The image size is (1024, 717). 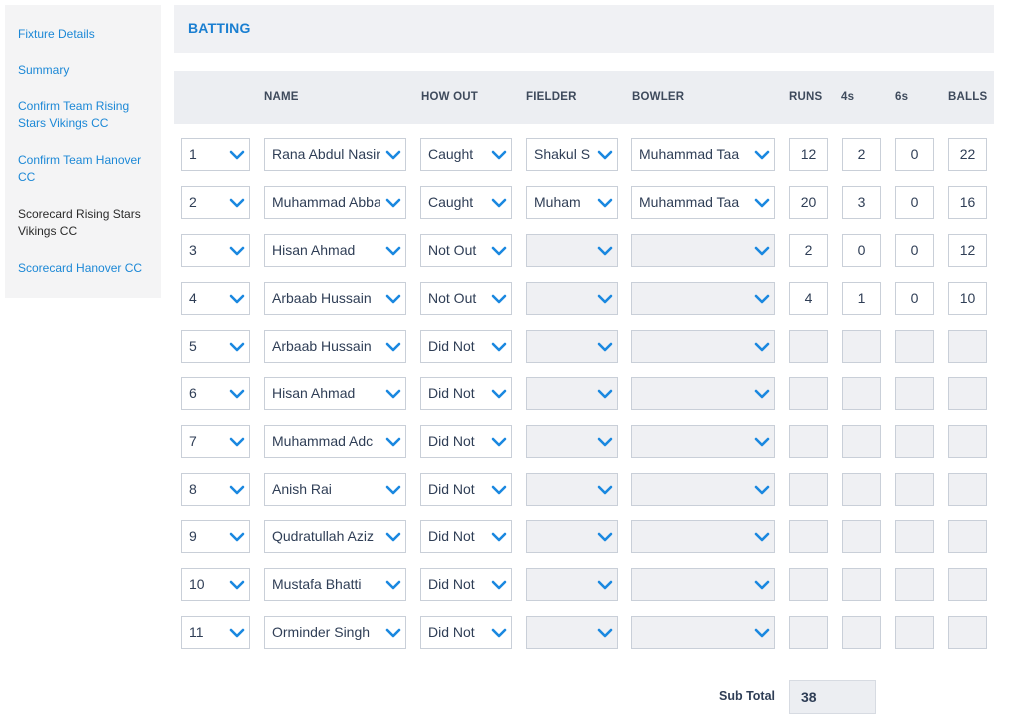 What do you see at coordinates (335, 584) in the screenshot?
I see `name-select: Mustafa Bhatti` at bounding box center [335, 584].